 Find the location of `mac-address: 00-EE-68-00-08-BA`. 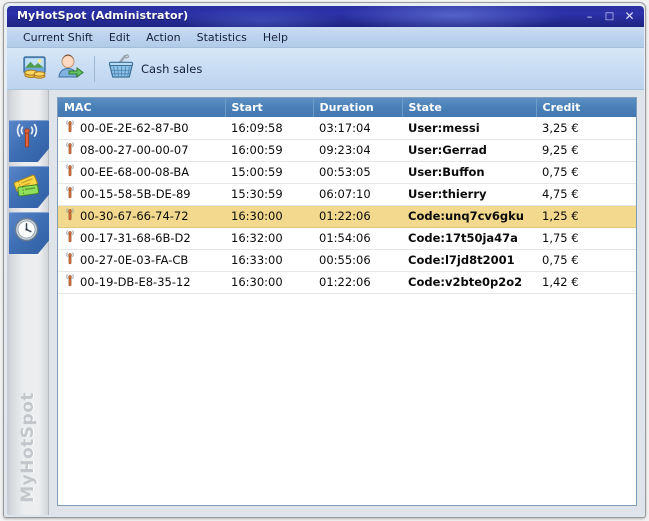

mac-address: 00-EE-68-00-08-BA is located at coordinates (135, 172).